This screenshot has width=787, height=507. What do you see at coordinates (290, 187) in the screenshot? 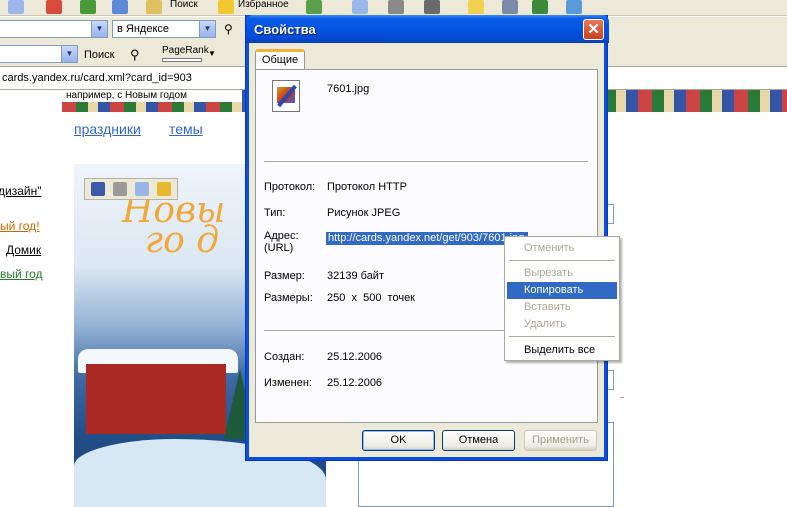
I see `protocol-label: Протокол:` at bounding box center [290, 187].